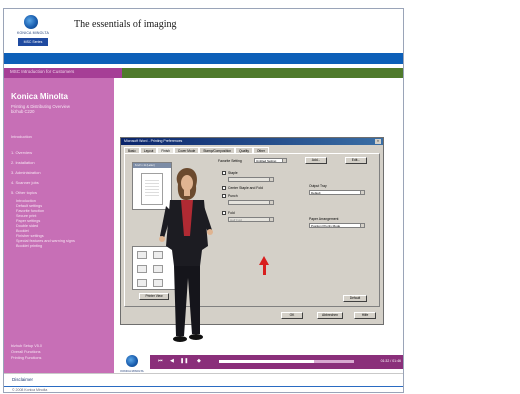 This screenshot has height=394, width=520. I want to click on volume-icon: ◆, so click(199, 361).